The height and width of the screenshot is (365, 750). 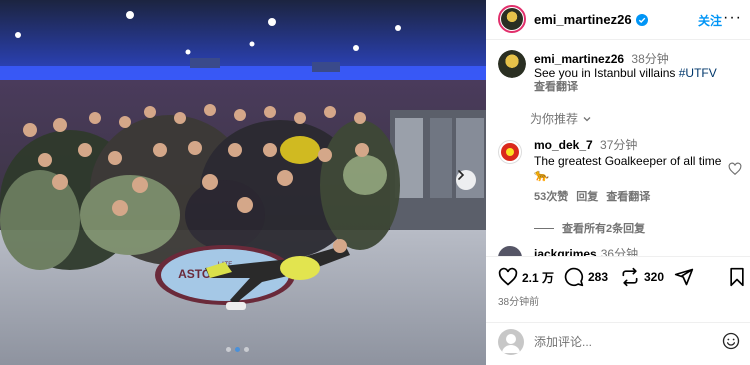 What do you see at coordinates (710, 20) in the screenshot?
I see `follow-button: 关注` at bounding box center [710, 20].